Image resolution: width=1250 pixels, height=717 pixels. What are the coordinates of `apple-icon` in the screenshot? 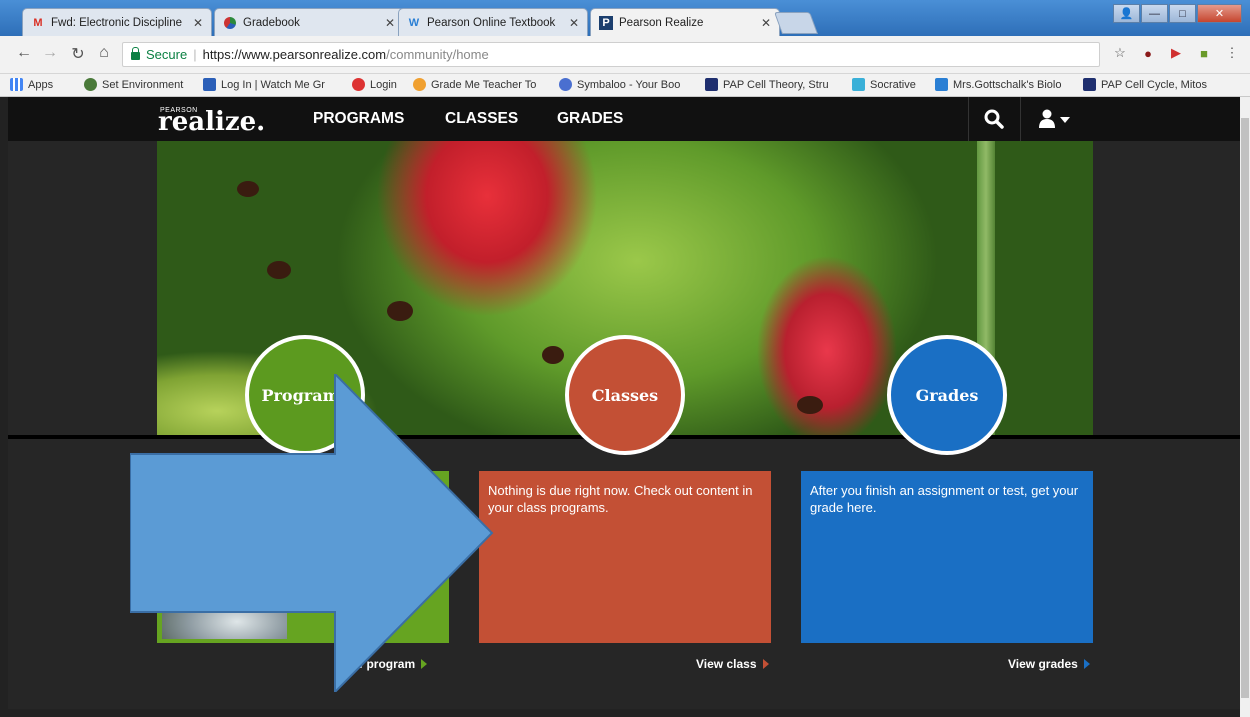 It's located at (419, 84).